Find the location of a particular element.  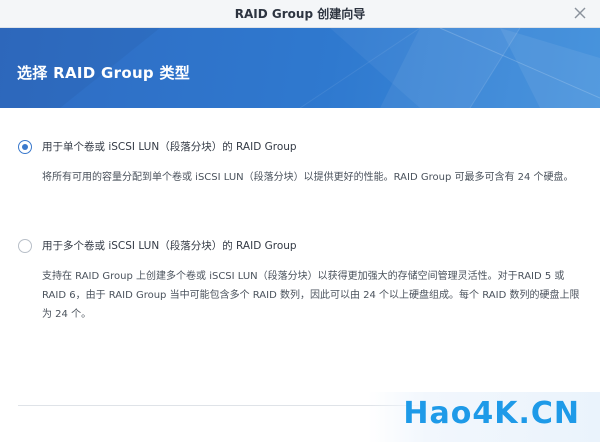

option-single-volume-label: 用于单个卷或 iSCSI LUN（段落分块）的 RAID Group is located at coordinates (169, 147).